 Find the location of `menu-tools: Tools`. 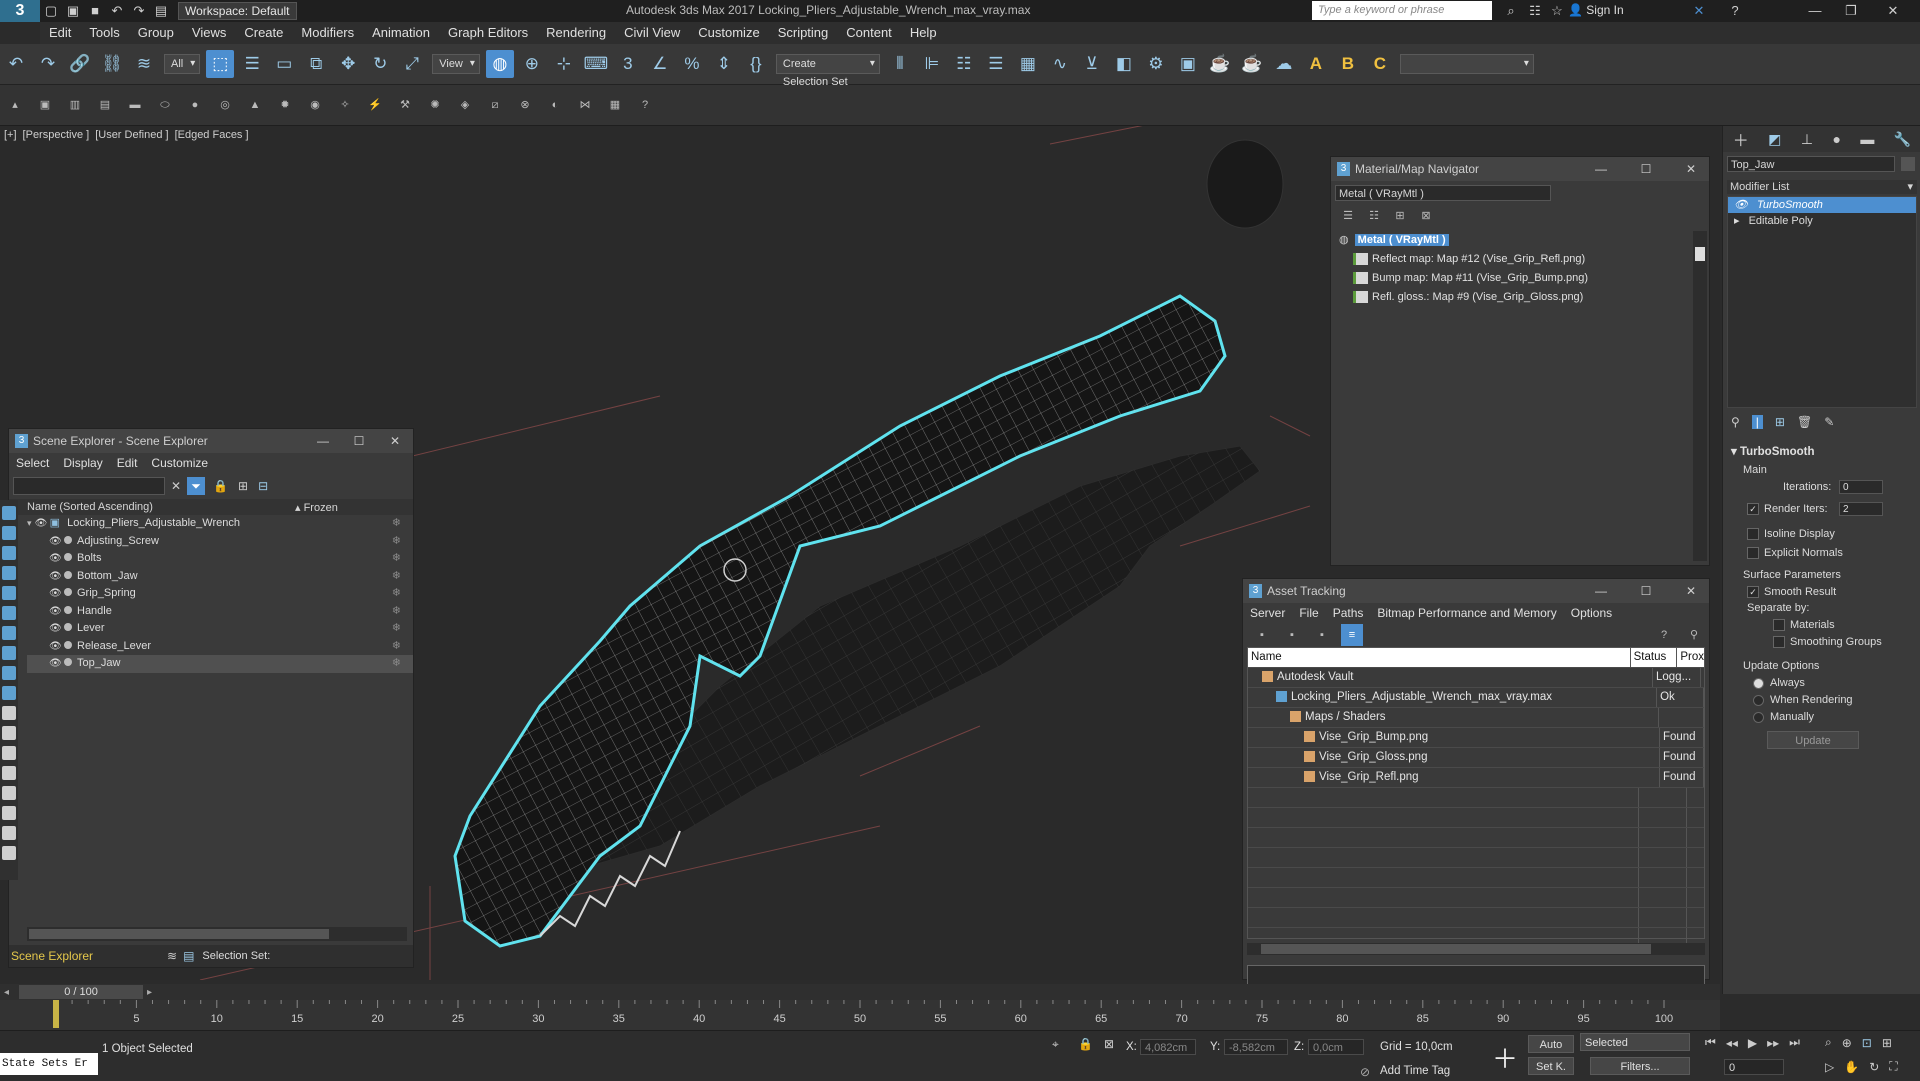

menu-tools: Tools is located at coordinates (104, 33).